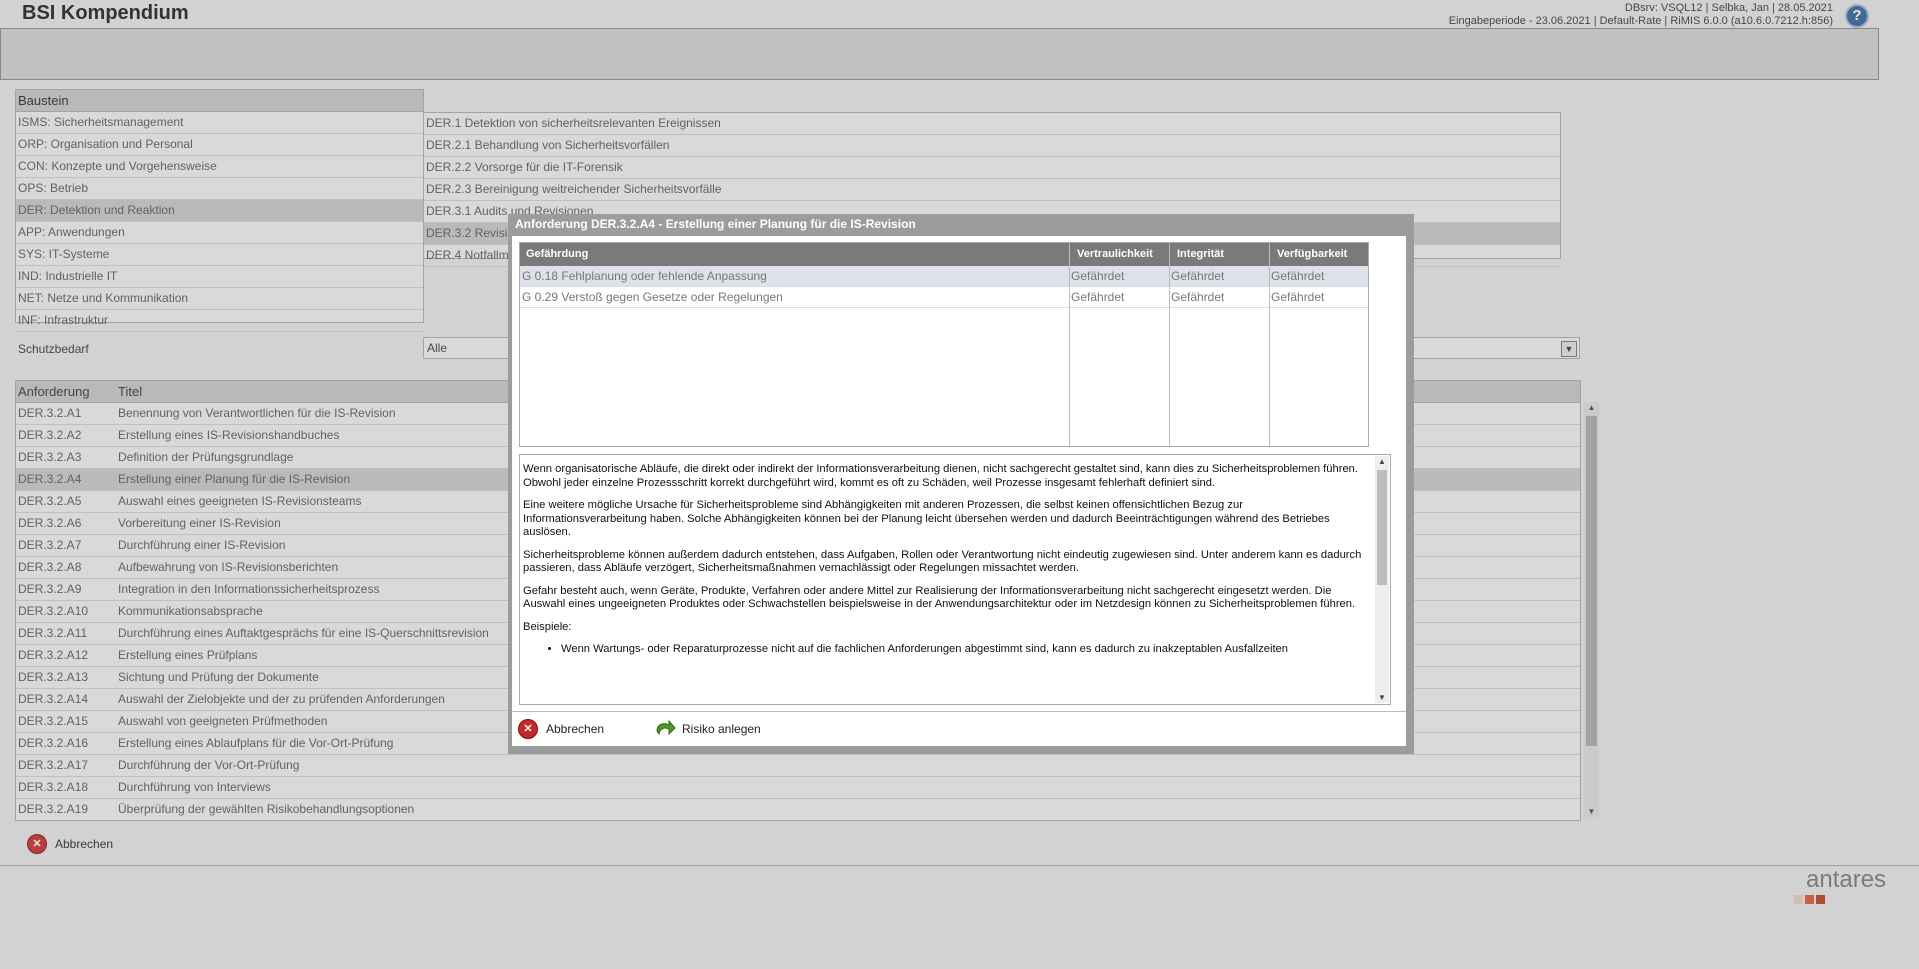  Describe the element at coordinates (959, 711) in the screenshot. I see `dialog-divider` at that location.